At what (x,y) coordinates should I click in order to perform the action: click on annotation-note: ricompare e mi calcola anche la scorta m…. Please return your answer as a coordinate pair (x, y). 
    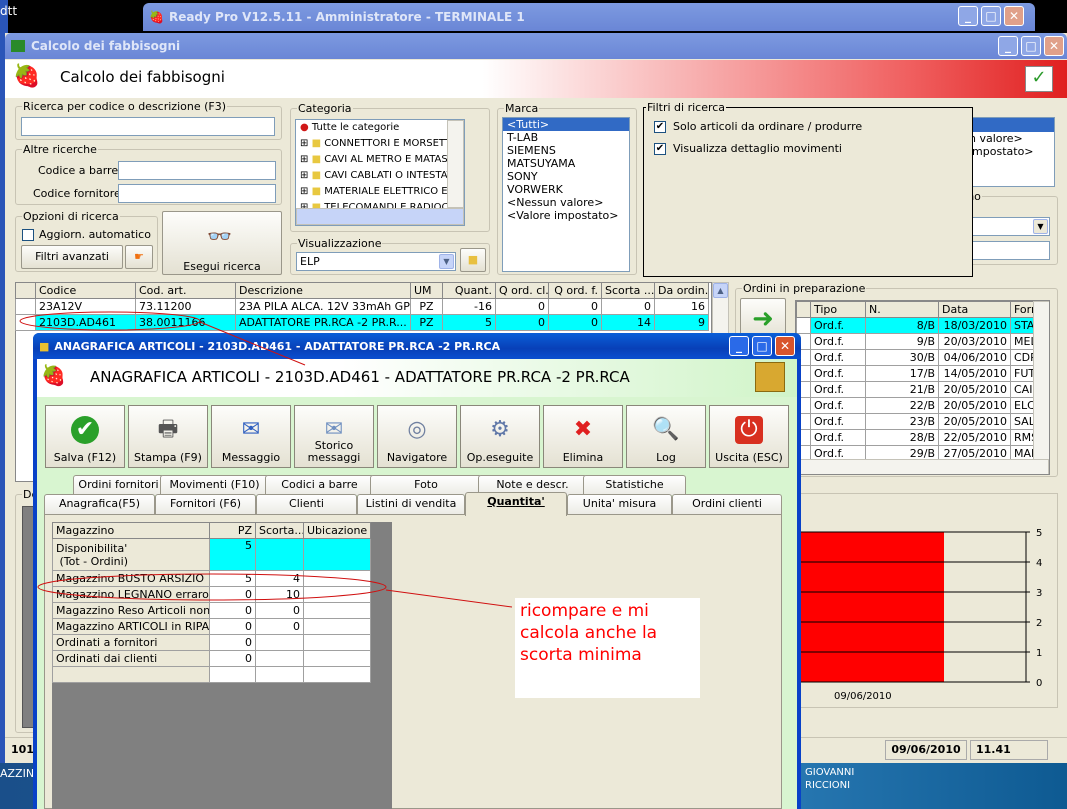
    Looking at the image, I should click on (607, 648).